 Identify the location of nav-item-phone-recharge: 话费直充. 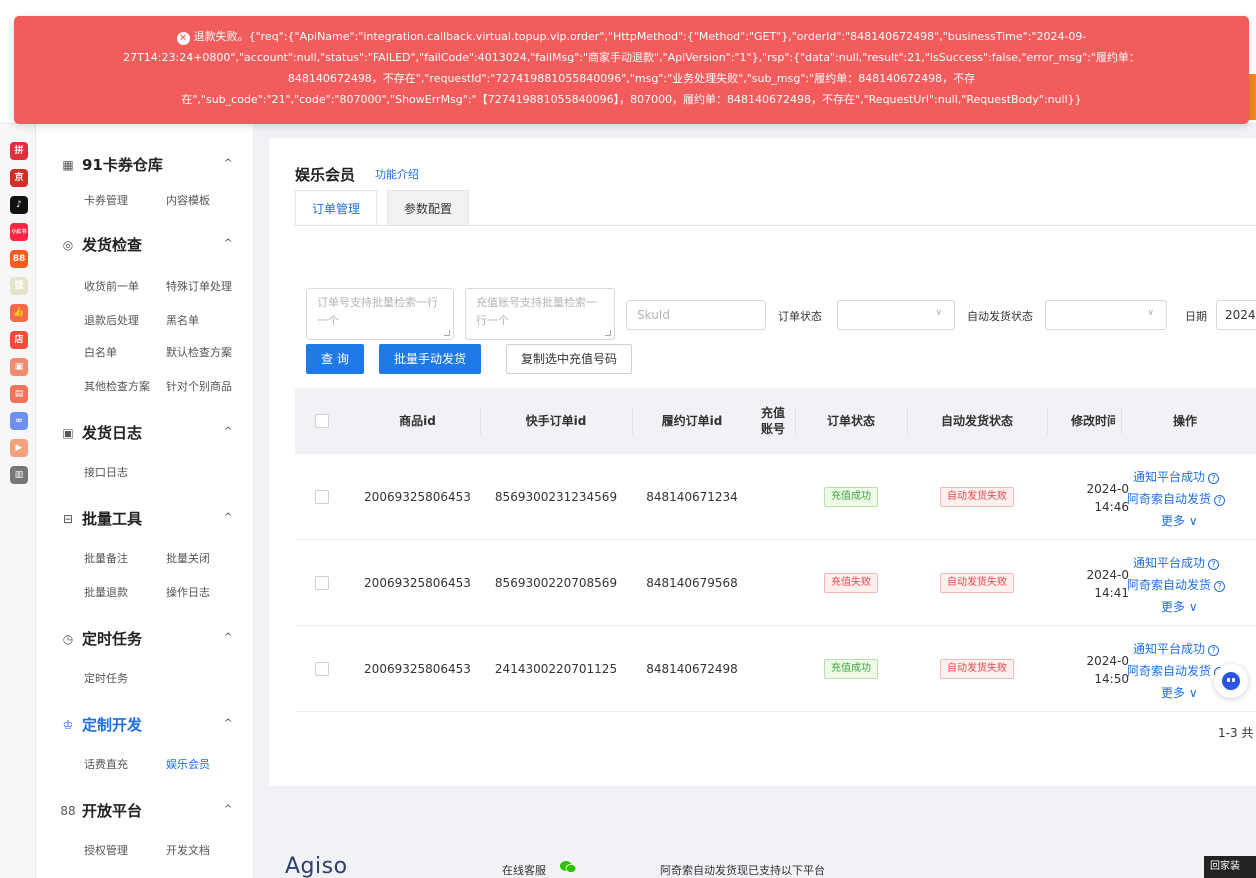
(106, 764).